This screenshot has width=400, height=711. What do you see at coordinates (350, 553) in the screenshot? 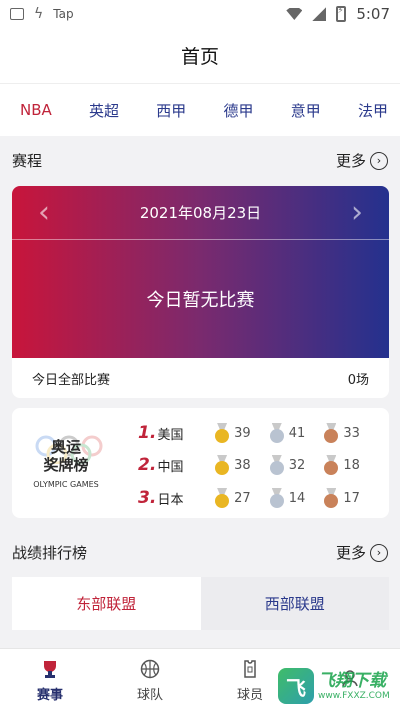
I see `standings-more-label: 更多` at bounding box center [350, 553].